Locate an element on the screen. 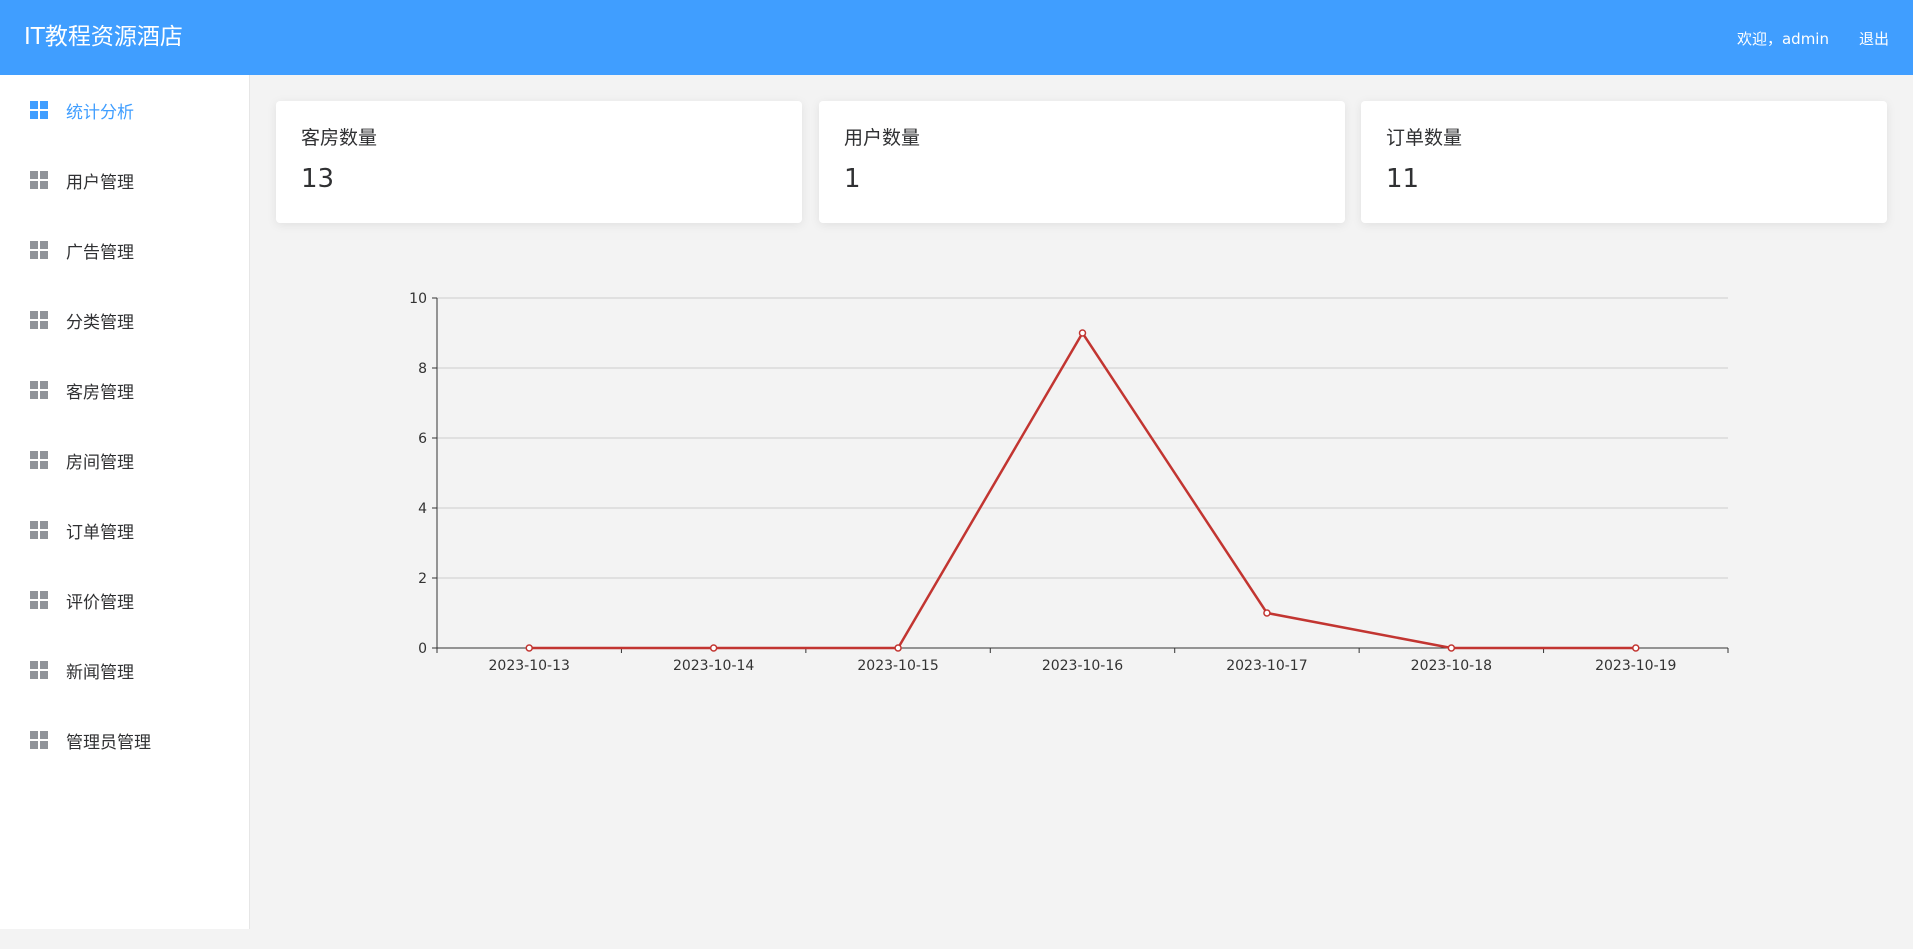  stat-card-rooms: 客房数量 13 is located at coordinates (539, 162).